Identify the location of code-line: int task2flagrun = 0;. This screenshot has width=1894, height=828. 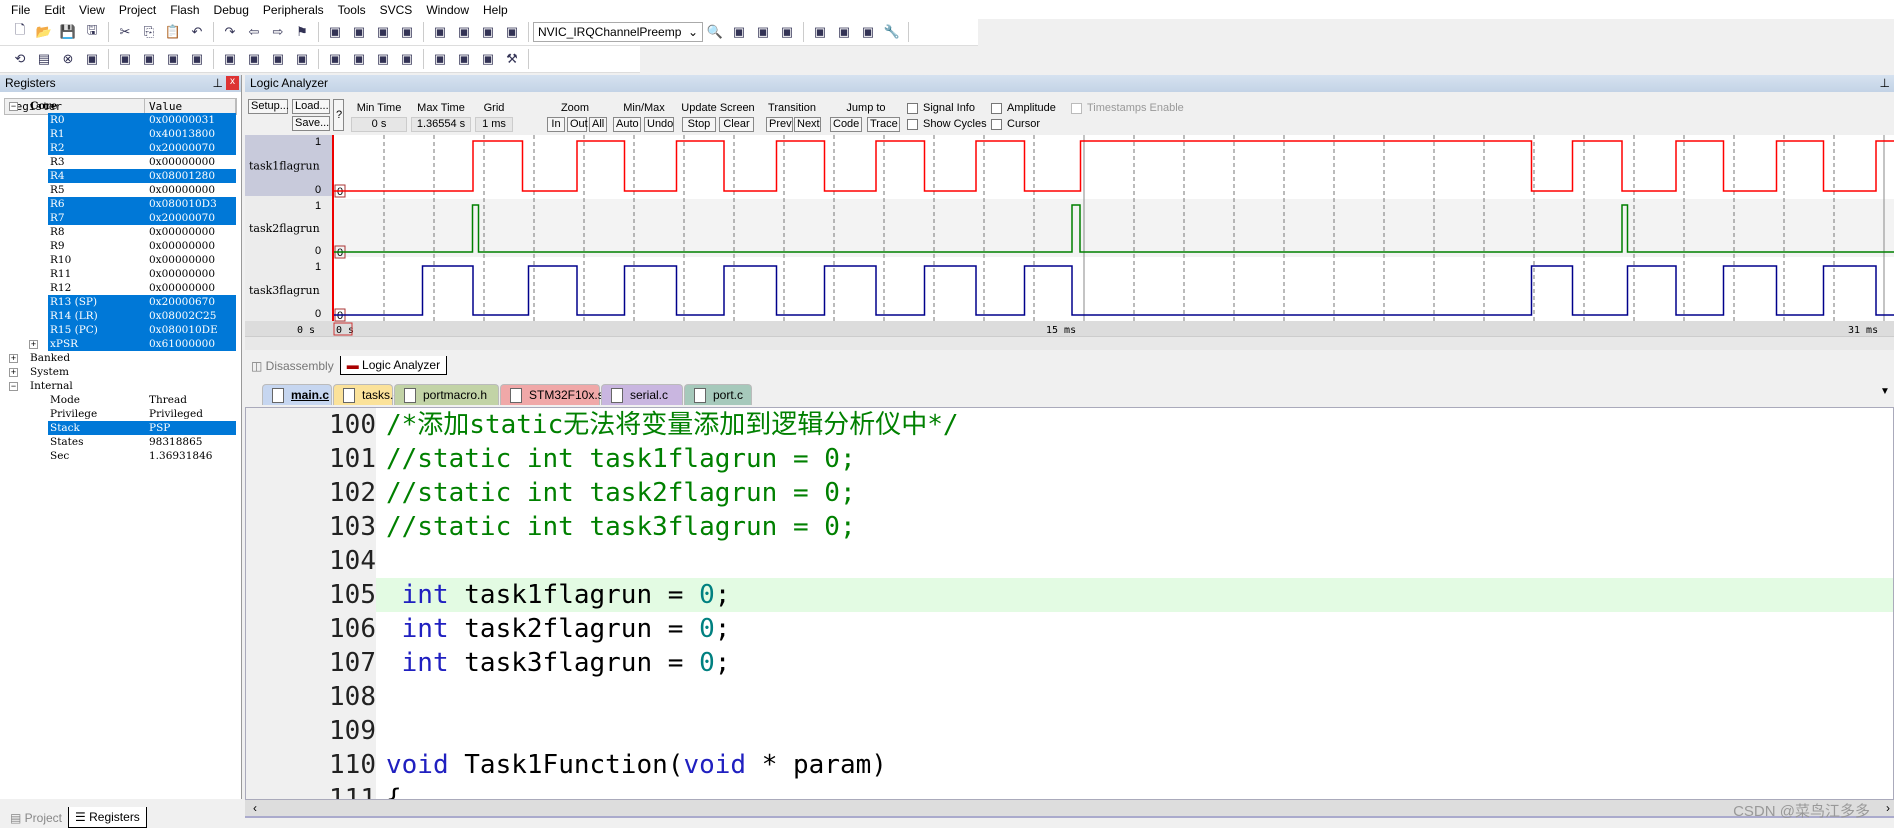
(1139, 629).